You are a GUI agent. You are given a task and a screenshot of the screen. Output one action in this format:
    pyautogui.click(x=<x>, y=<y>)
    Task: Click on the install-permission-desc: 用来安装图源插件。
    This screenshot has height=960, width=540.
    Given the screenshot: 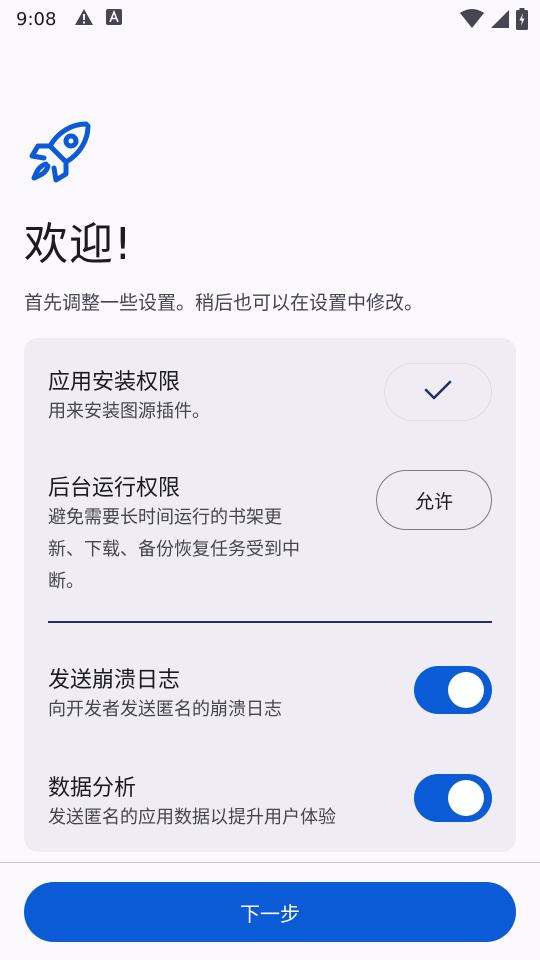 What is the action you would take?
    pyautogui.click(x=129, y=411)
    